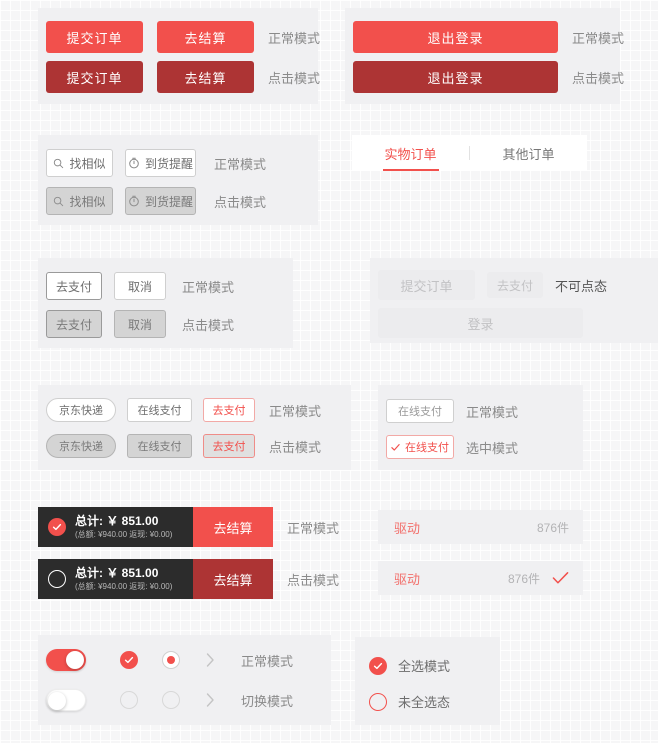 This screenshot has height=743, width=658. Describe the element at coordinates (205, 37) in the screenshot. I see `go-checkout-button: 去结算` at that location.